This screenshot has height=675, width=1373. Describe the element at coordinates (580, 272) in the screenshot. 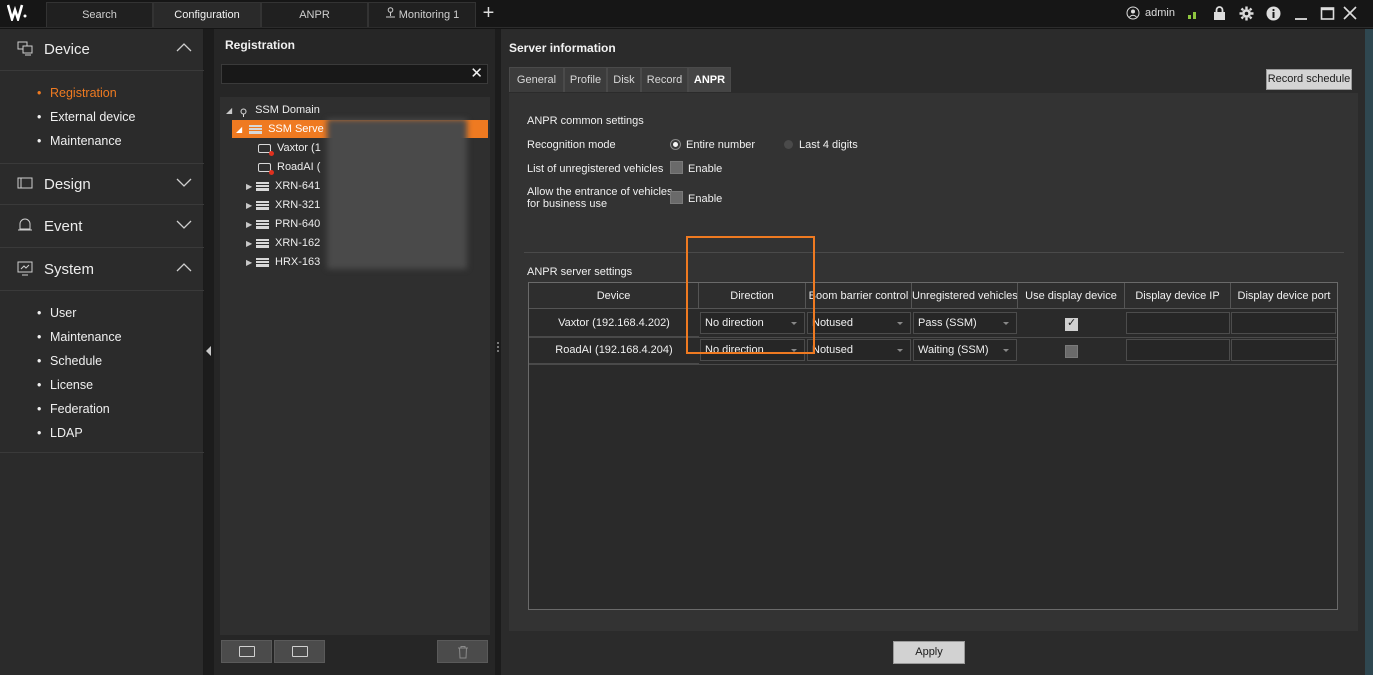

I see `anpr-server-settings-title: ANPR server settings` at that location.